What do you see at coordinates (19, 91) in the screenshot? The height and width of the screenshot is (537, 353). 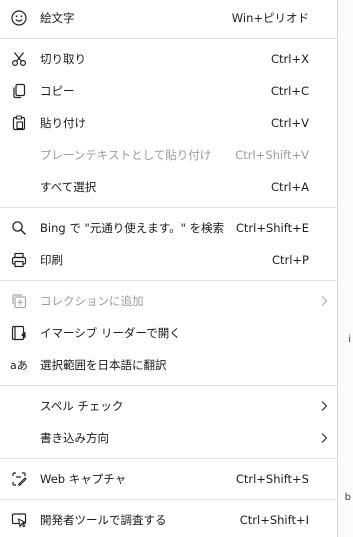 I see `copy-icon` at bounding box center [19, 91].